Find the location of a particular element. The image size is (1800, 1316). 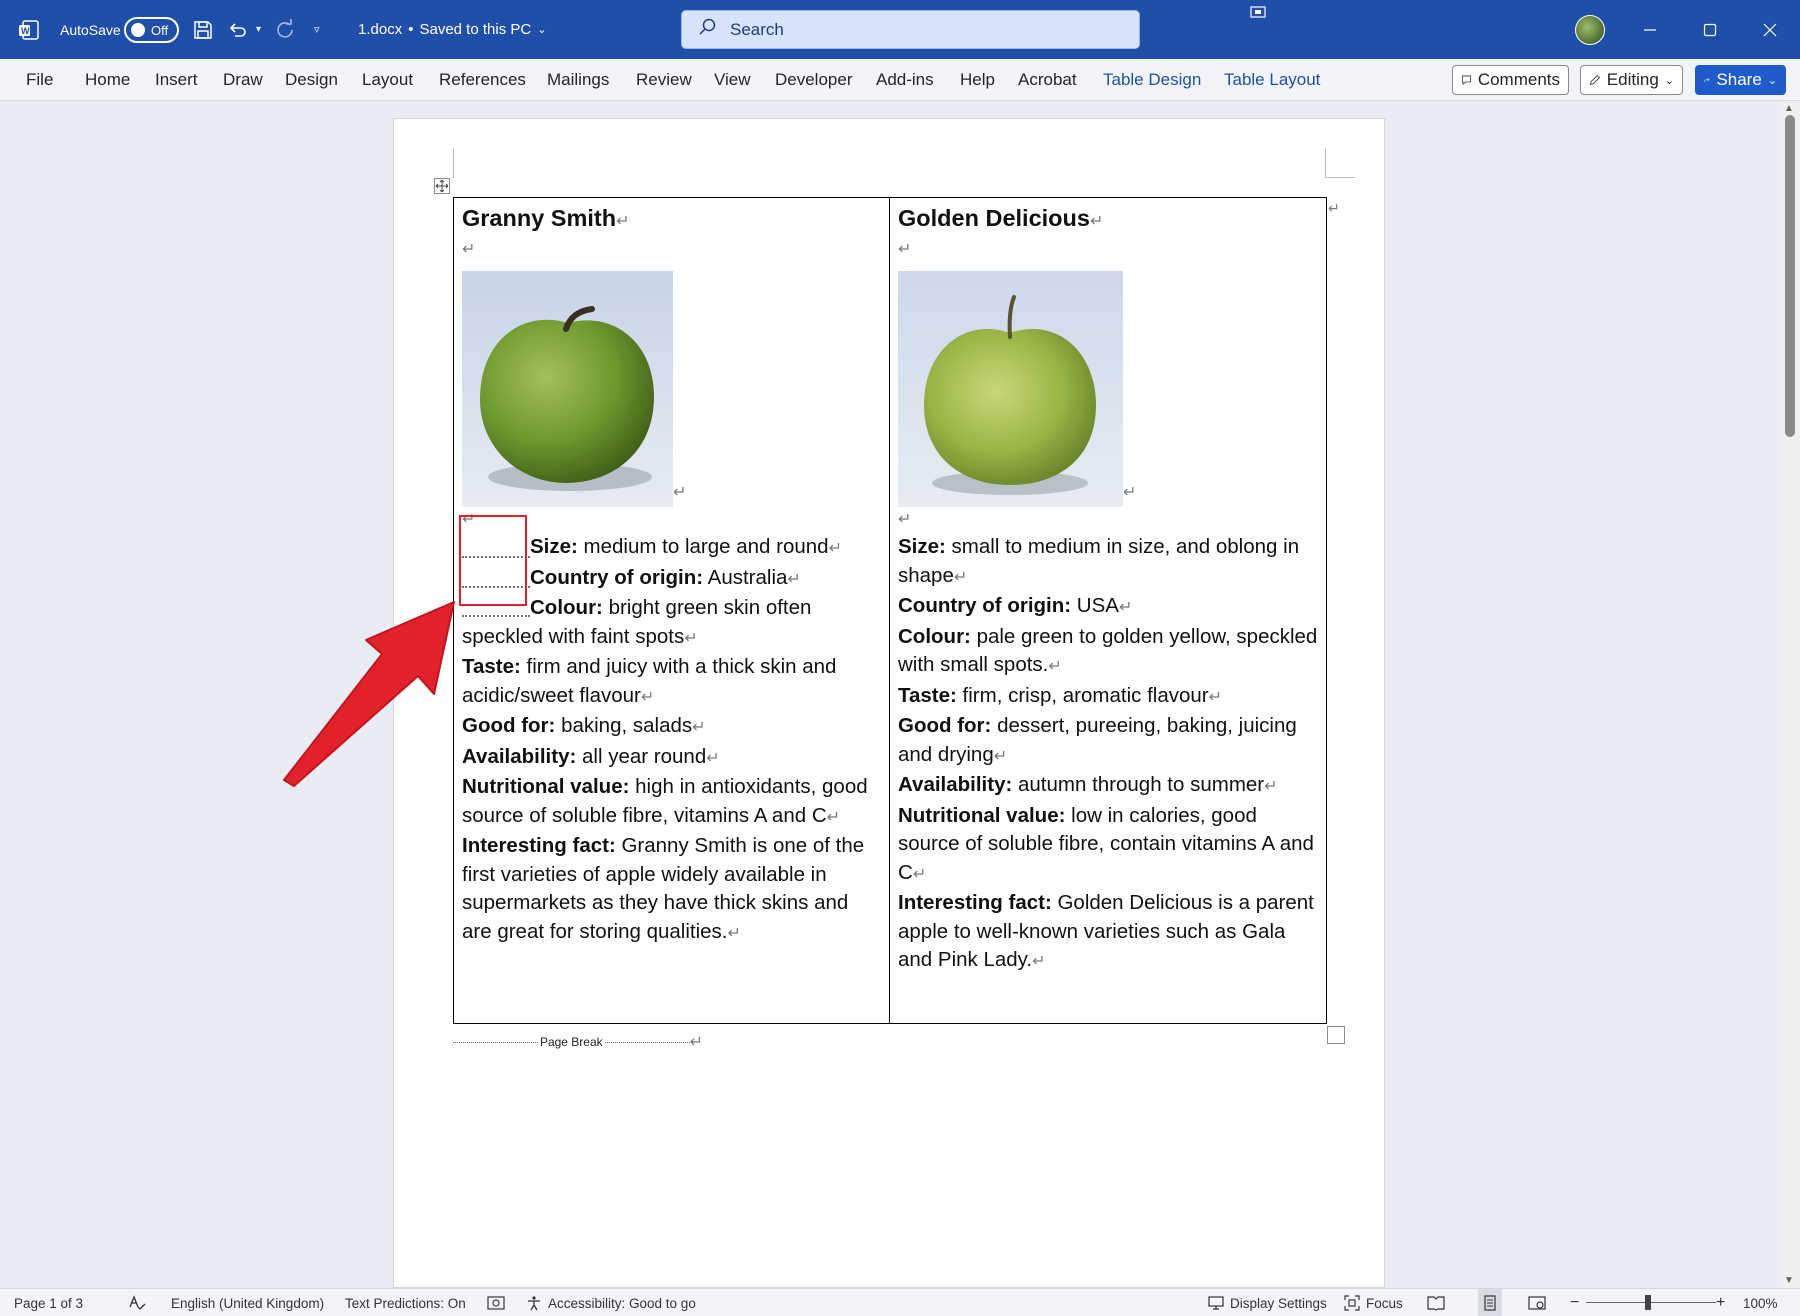

search-input is located at coordinates (920, 29).